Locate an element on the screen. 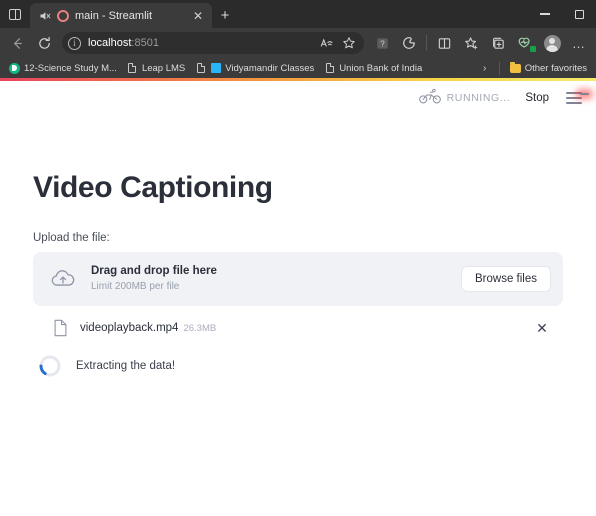 Image resolution: width=596 pixels, height=516 pixels. blue-square-icon is located at coordinates (215, 68).